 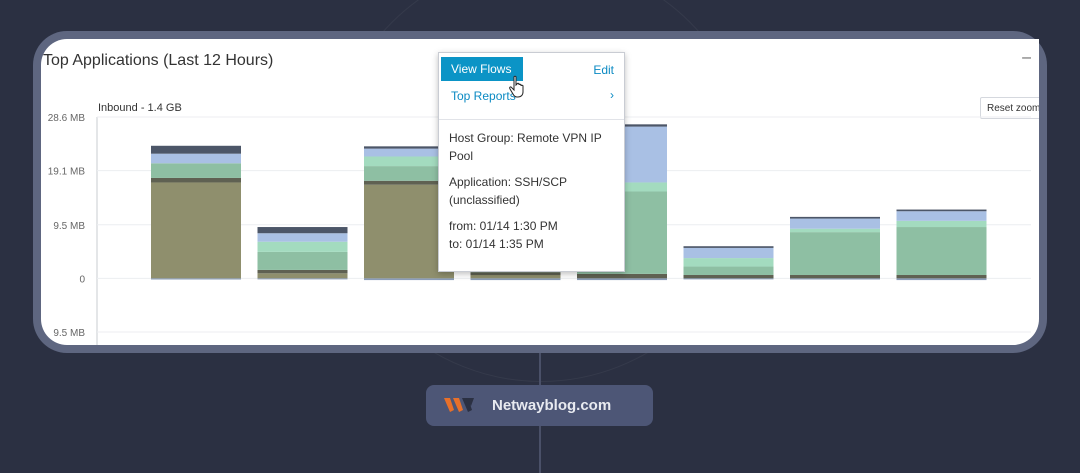 I want to click on y-tick-label: 28.6 MB, so click(x=67, y=118).